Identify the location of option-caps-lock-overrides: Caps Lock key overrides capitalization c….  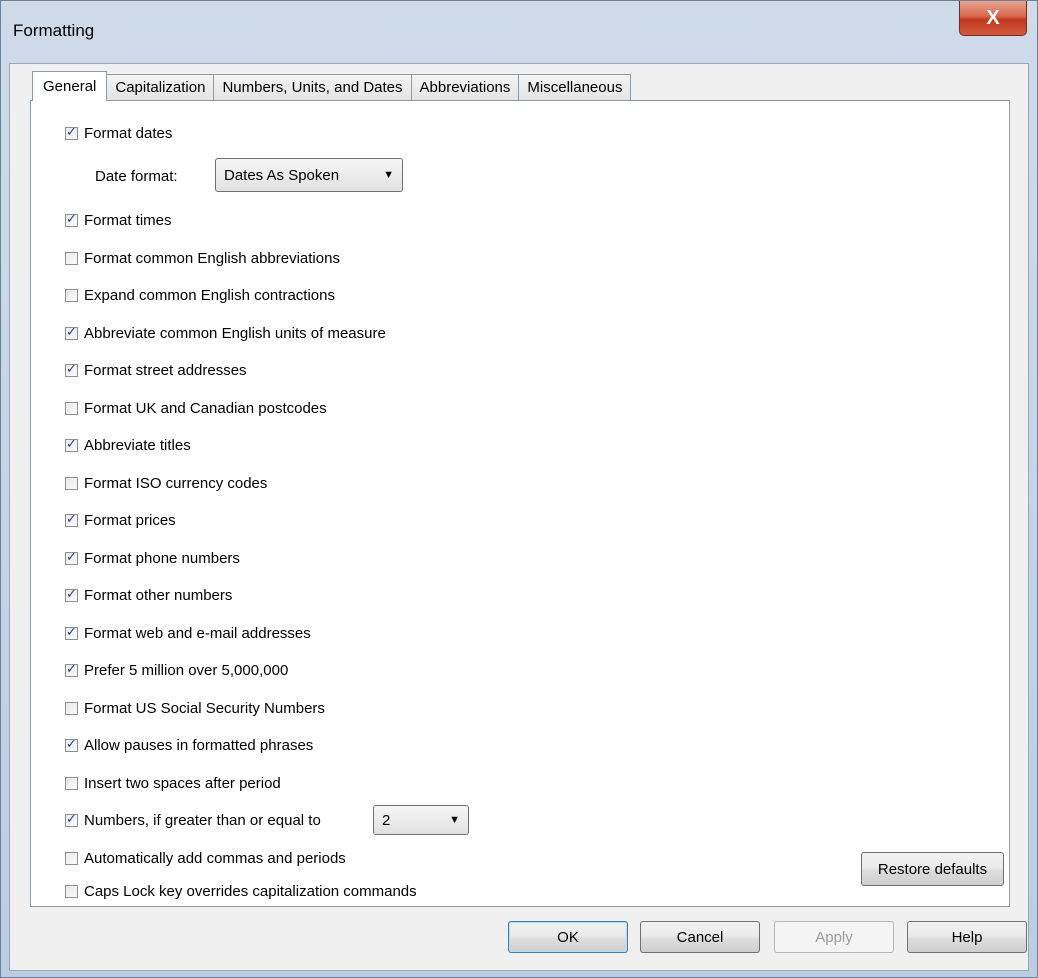
(241, 891).